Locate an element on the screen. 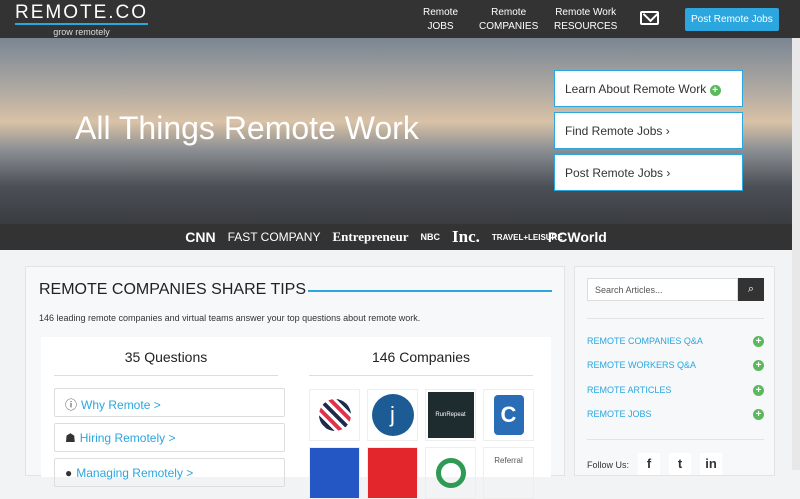 This screenshot has height=499, width=800. company-logo: RunRepeat is located at coordinates (450, 415).